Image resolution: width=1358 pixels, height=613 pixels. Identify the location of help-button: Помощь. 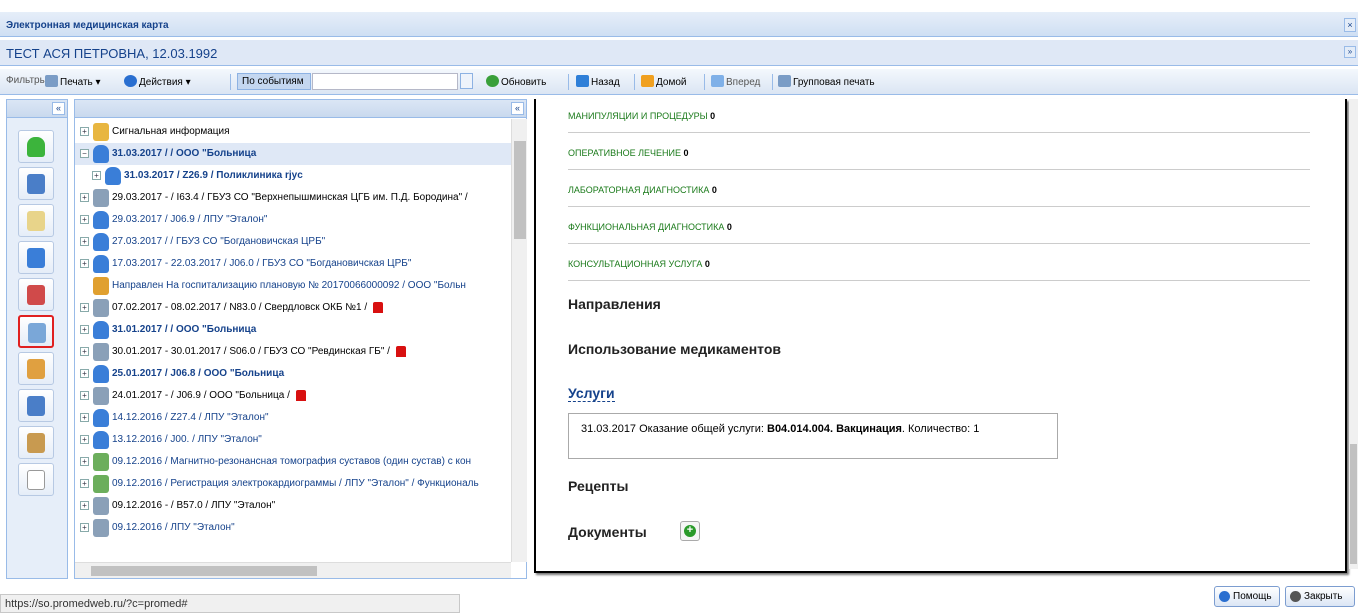
(1247, 596).